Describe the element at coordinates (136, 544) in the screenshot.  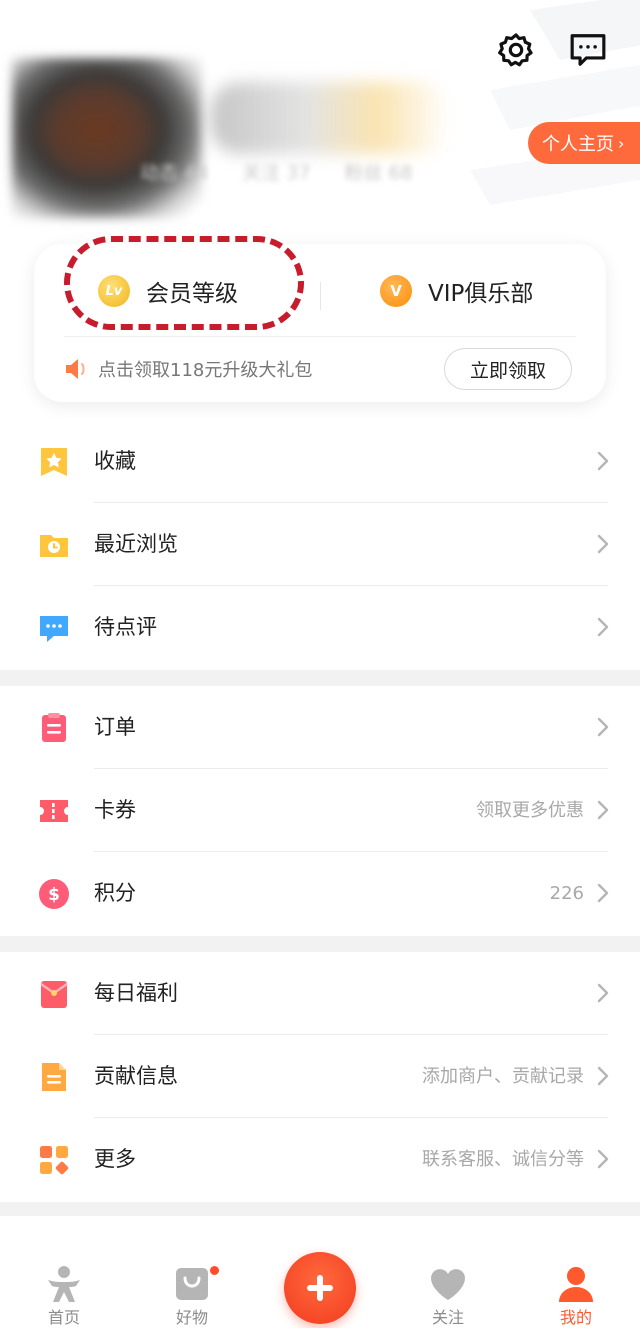
I see `menu-label: 最近浏览` at that location.